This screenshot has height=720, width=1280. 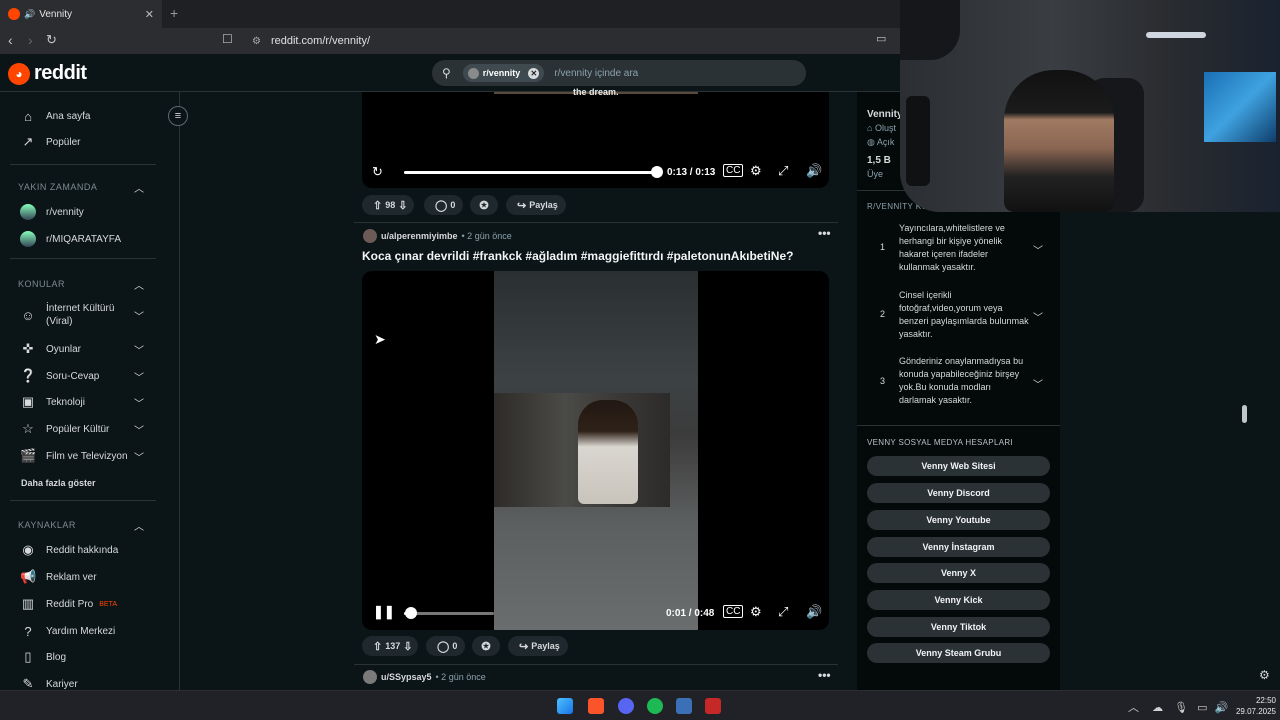 What do you see at coordinates (384, 612) in the screenshot?
I see `pause-icon: ❚❚` at bounding box center [384, 612].